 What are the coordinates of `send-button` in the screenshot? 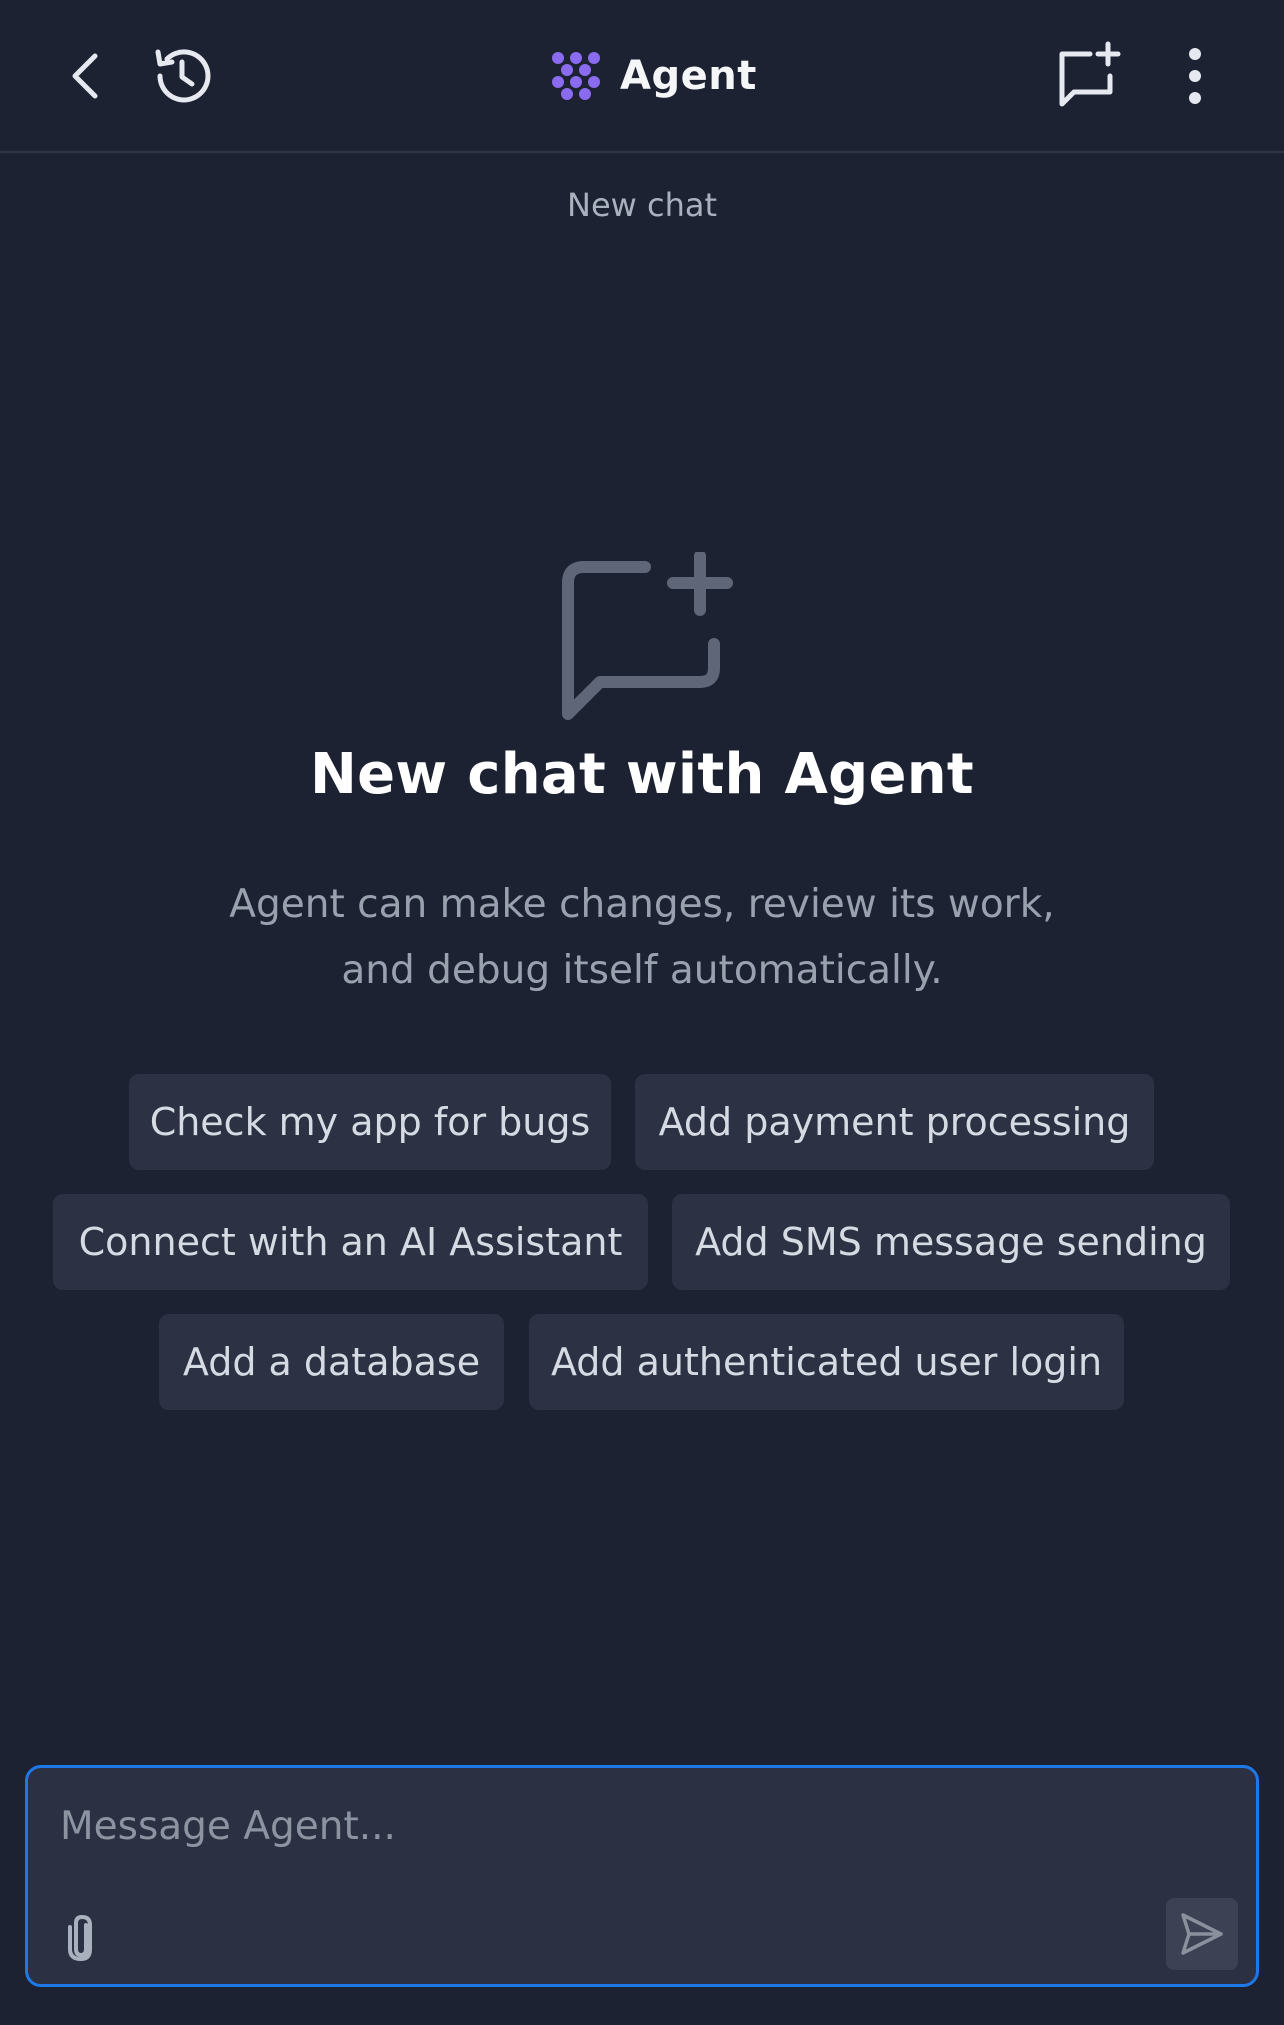 It's located at (1202, 1934).